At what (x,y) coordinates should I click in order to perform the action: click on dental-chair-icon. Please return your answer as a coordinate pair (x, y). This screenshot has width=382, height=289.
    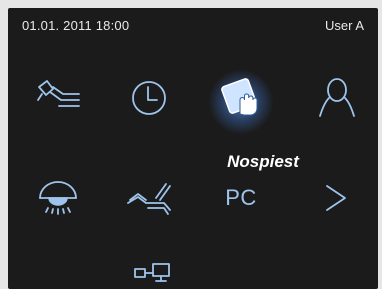
    Looking at the image, I should click on (149, 199).